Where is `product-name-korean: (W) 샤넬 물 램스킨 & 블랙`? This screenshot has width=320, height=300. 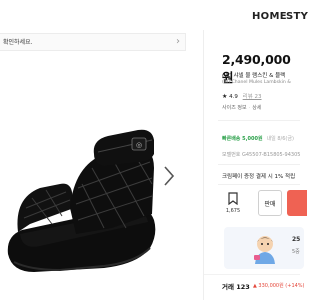 product-name-korean: (W) 샤넬 물 램스킨 & 블랙 is located at coordinates (254, 76).